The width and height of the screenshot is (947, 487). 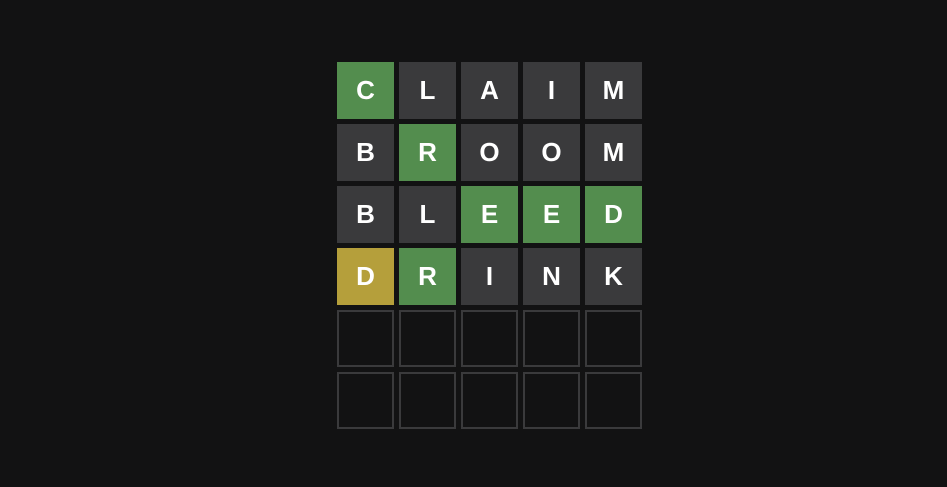 What do you see at coordinates (365, 214) in the screenshot?
I see `tile-r3-c1: B` at bounding box center [365, 214].